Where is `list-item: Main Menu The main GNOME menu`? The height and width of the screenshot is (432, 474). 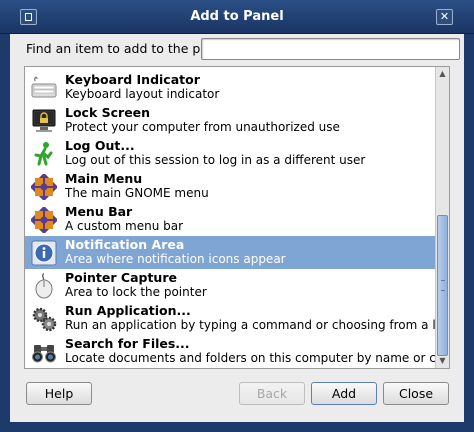
list-item: Main Menu The main GNOME menu is located at coordinates (230, 186).